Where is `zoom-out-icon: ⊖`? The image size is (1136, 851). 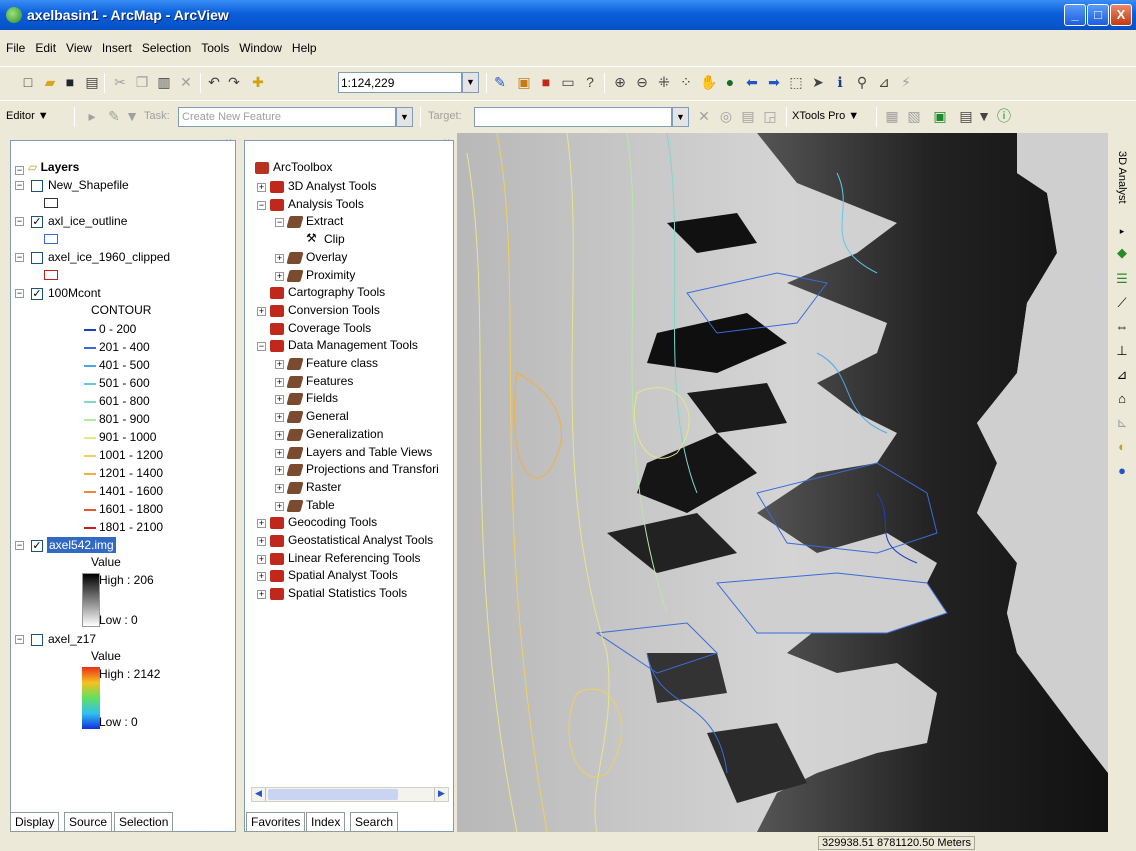 zoom-out-icon: ⊖ is located at coordinates (642, 82).